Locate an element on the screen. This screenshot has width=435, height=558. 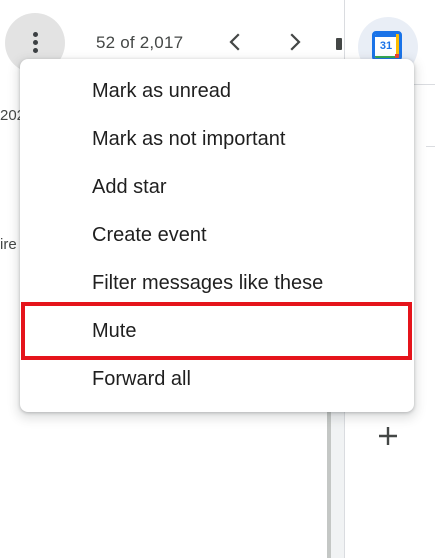
menu-item-mark-as-not-important: Mark as not important is located at coordinates (217, 139).